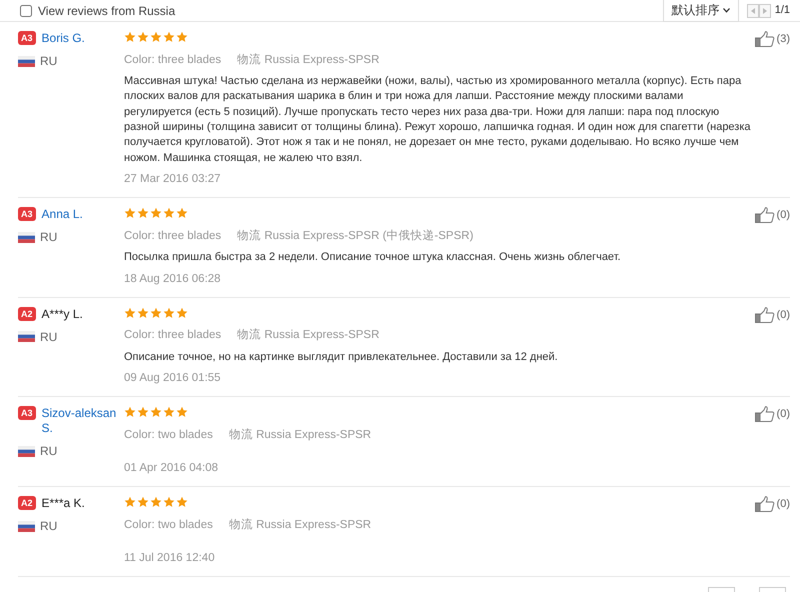 The height and width of the screenshot is (592, 800). What do you see at coordinates (170, 558) in the screenshot?
I see `review-date: 11 Jul 2016 12:40` at bounding box center [170, 558].